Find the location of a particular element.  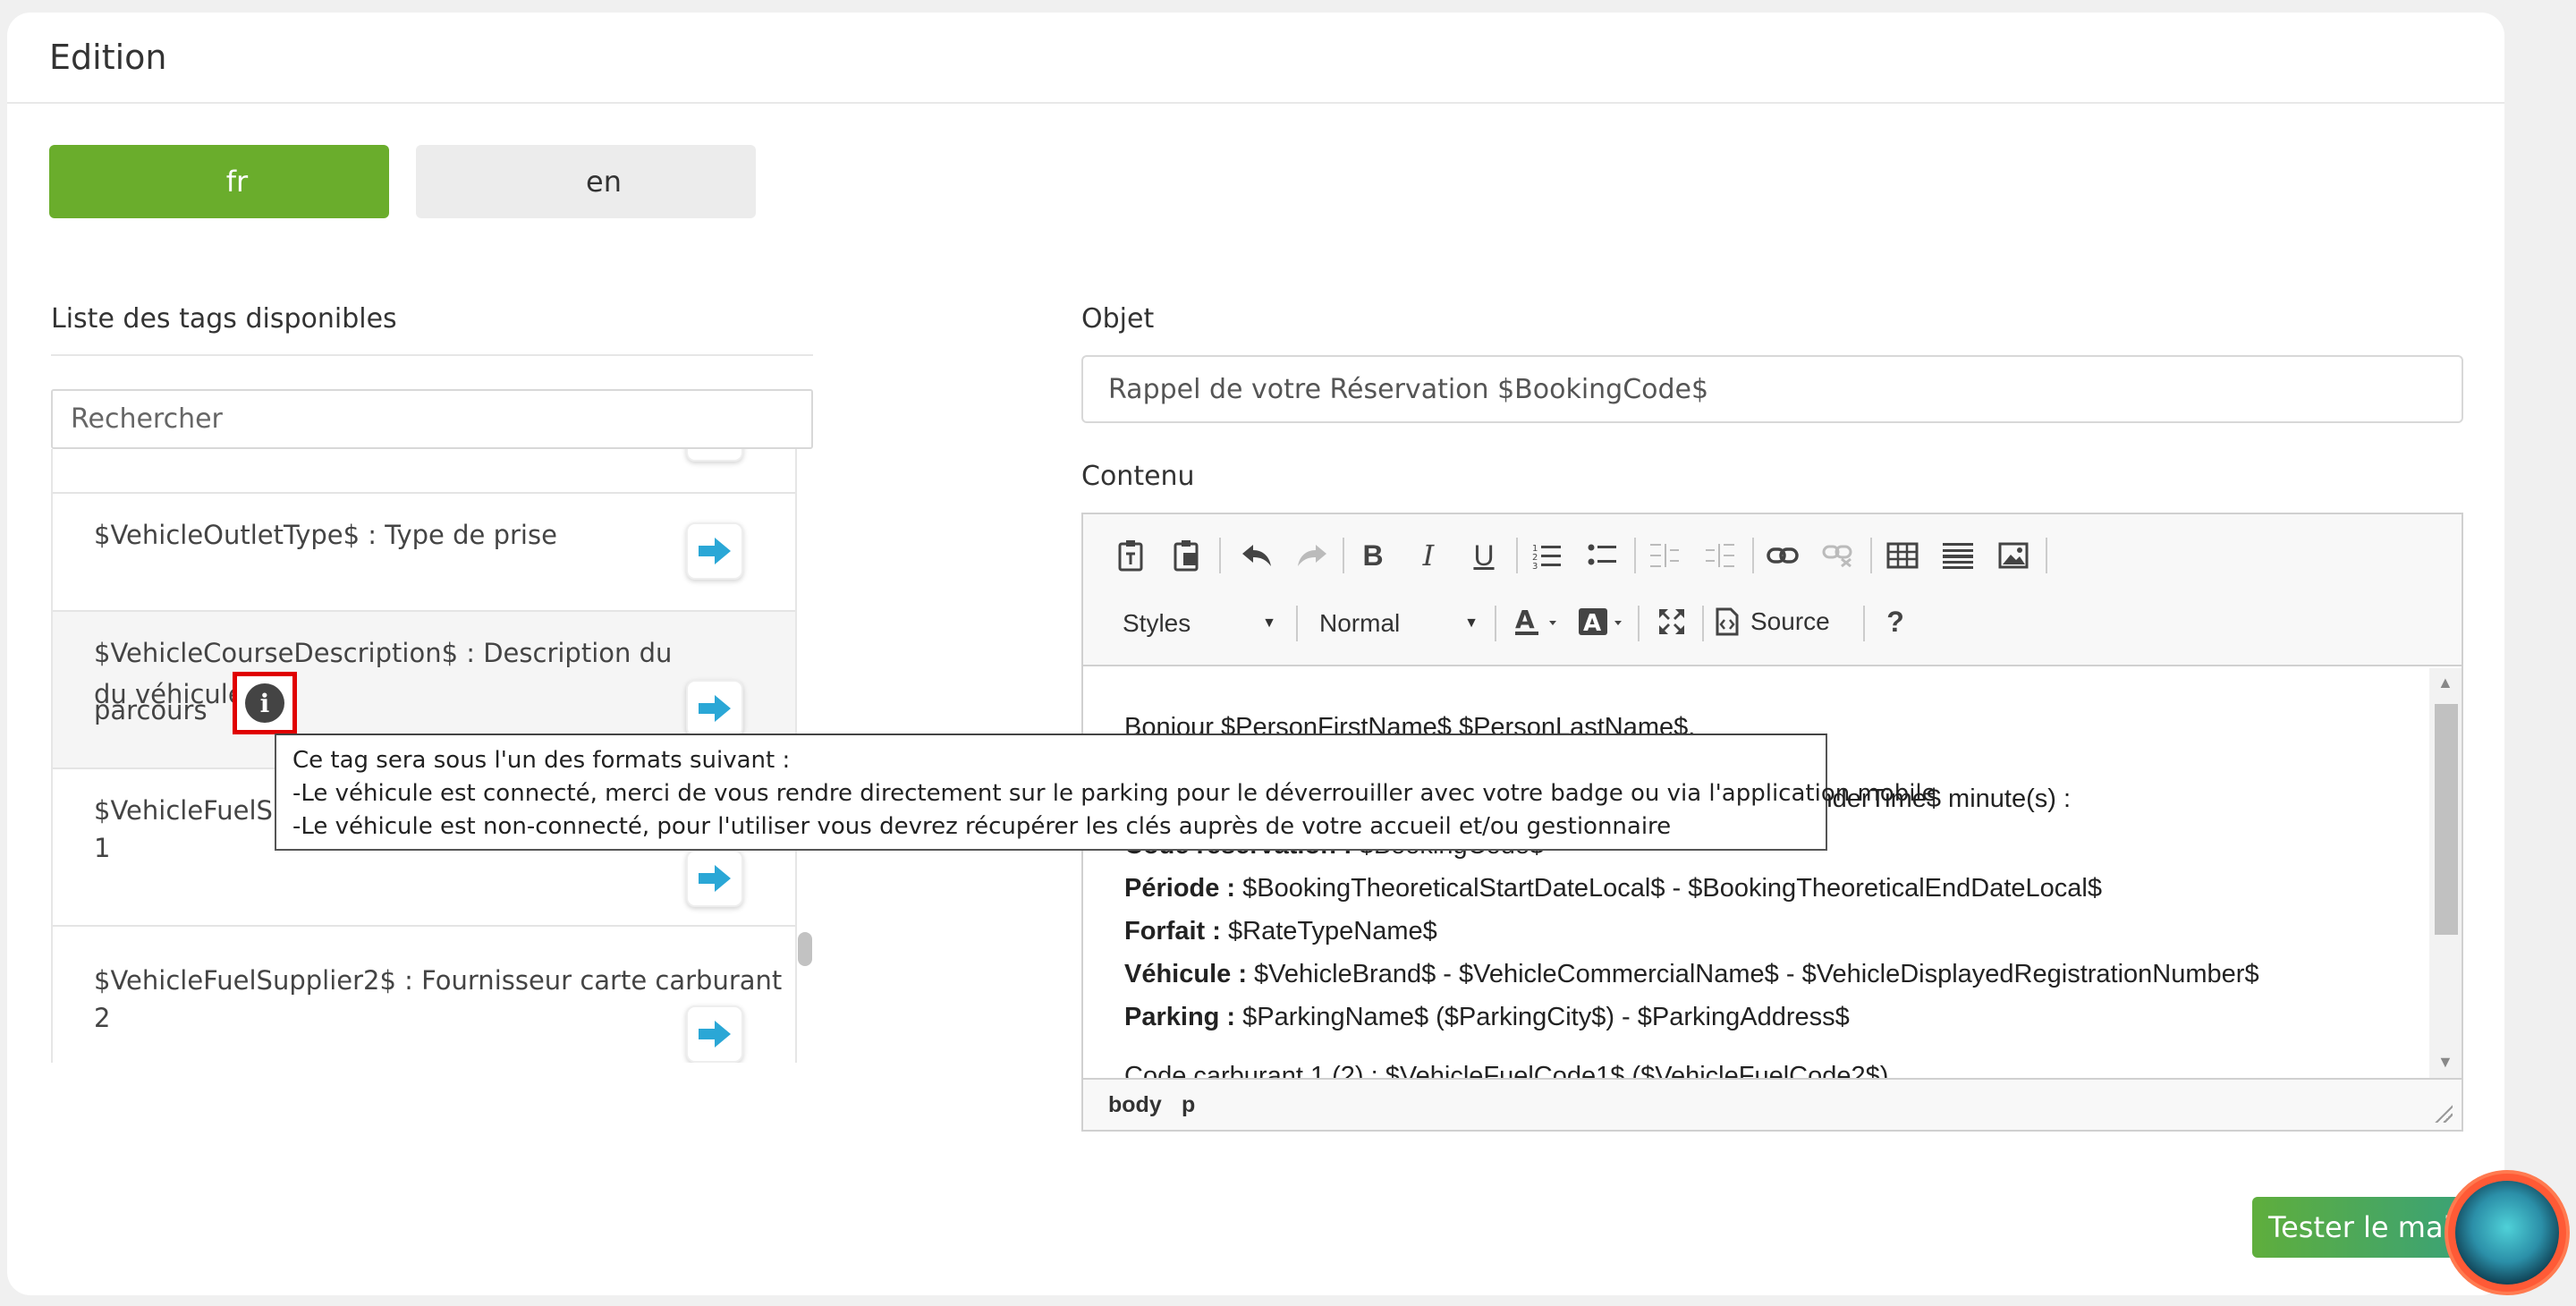

bold-button: B is located at coordinates (1373, 555).